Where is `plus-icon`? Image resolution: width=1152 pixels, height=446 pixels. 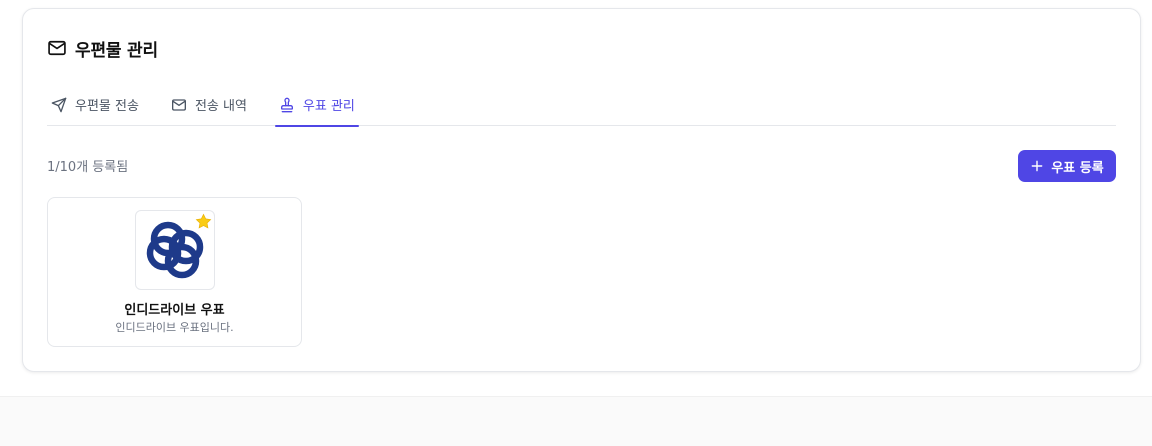 plus-icon is located at coordinates (1037, 166).